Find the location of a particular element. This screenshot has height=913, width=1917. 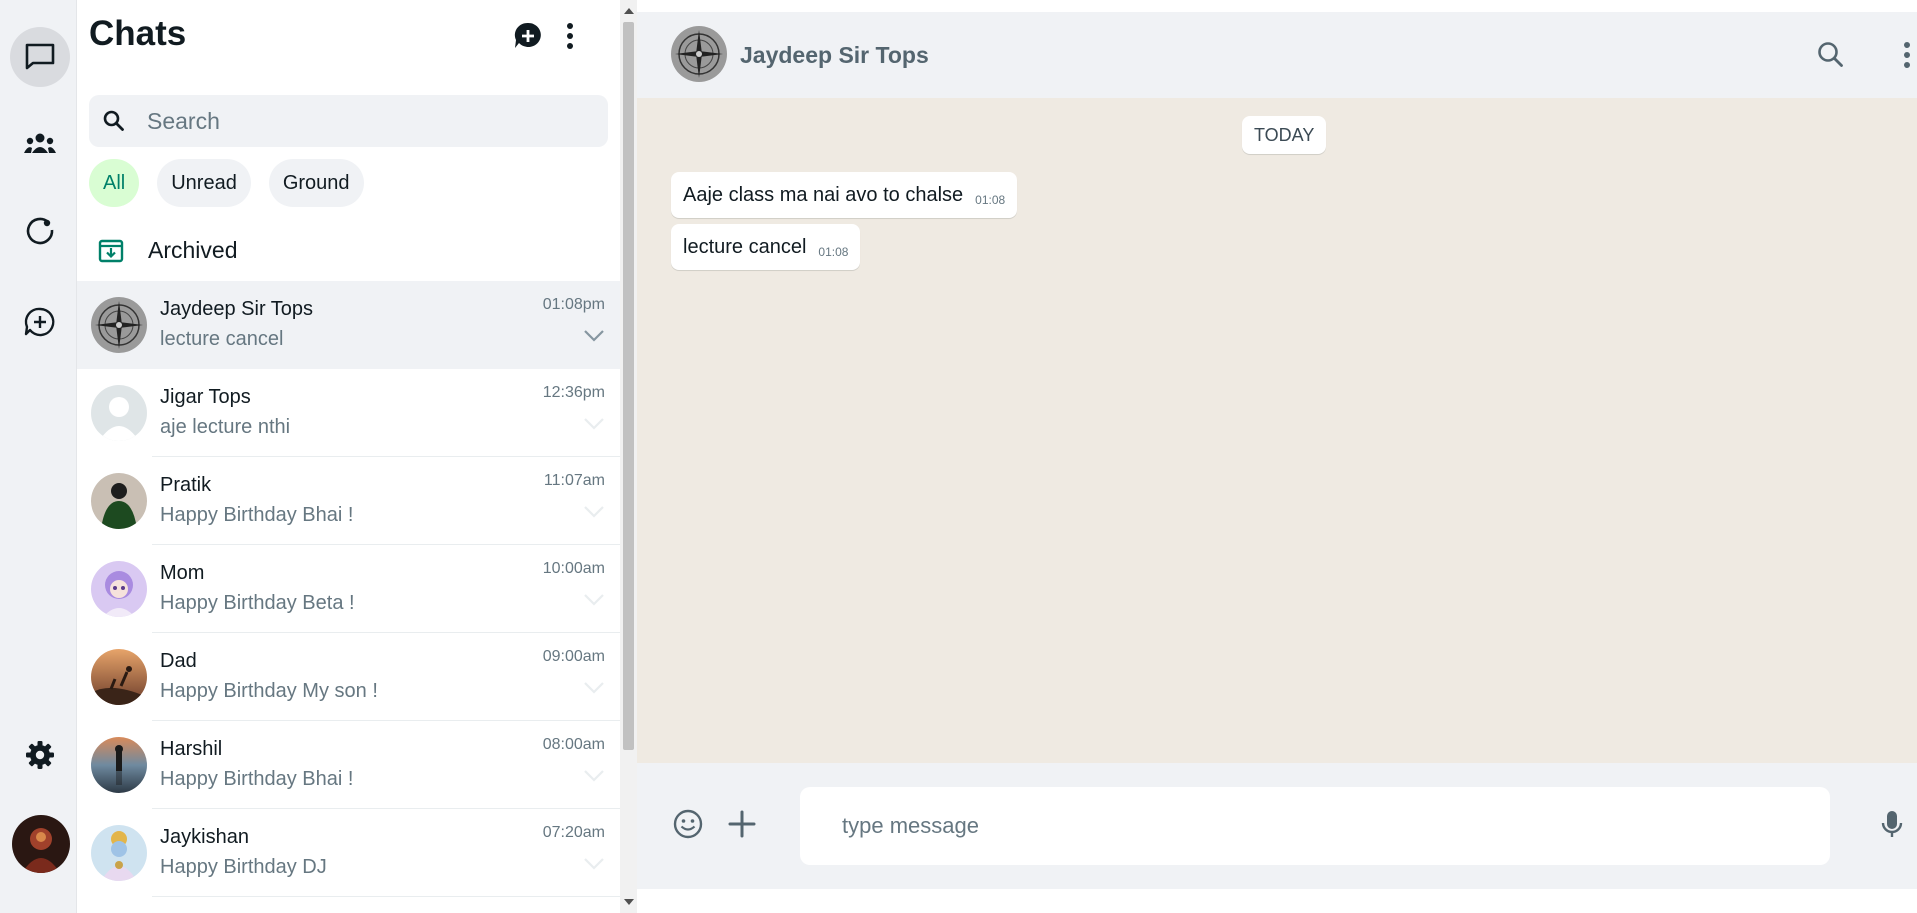

chat-item: Dad Happy Birthday My son ! 09:00am is located at coordinates (348, 677).